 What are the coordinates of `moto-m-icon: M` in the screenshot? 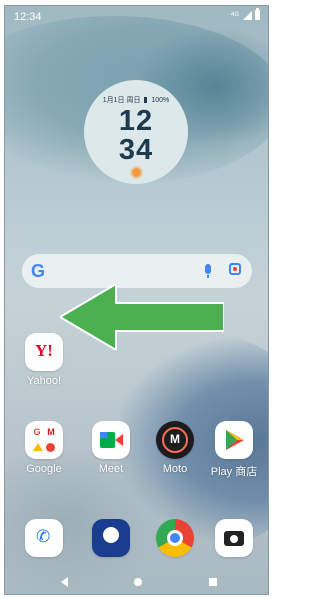 It's located at (175, 439).